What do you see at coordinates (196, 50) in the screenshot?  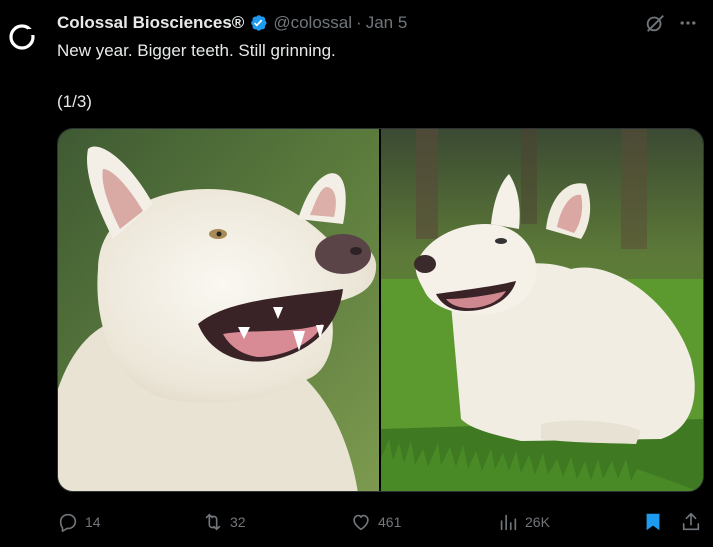 I see `tweet-text: New year. Bigger teeth. Still grinning.` at bounding box center [196, 50].